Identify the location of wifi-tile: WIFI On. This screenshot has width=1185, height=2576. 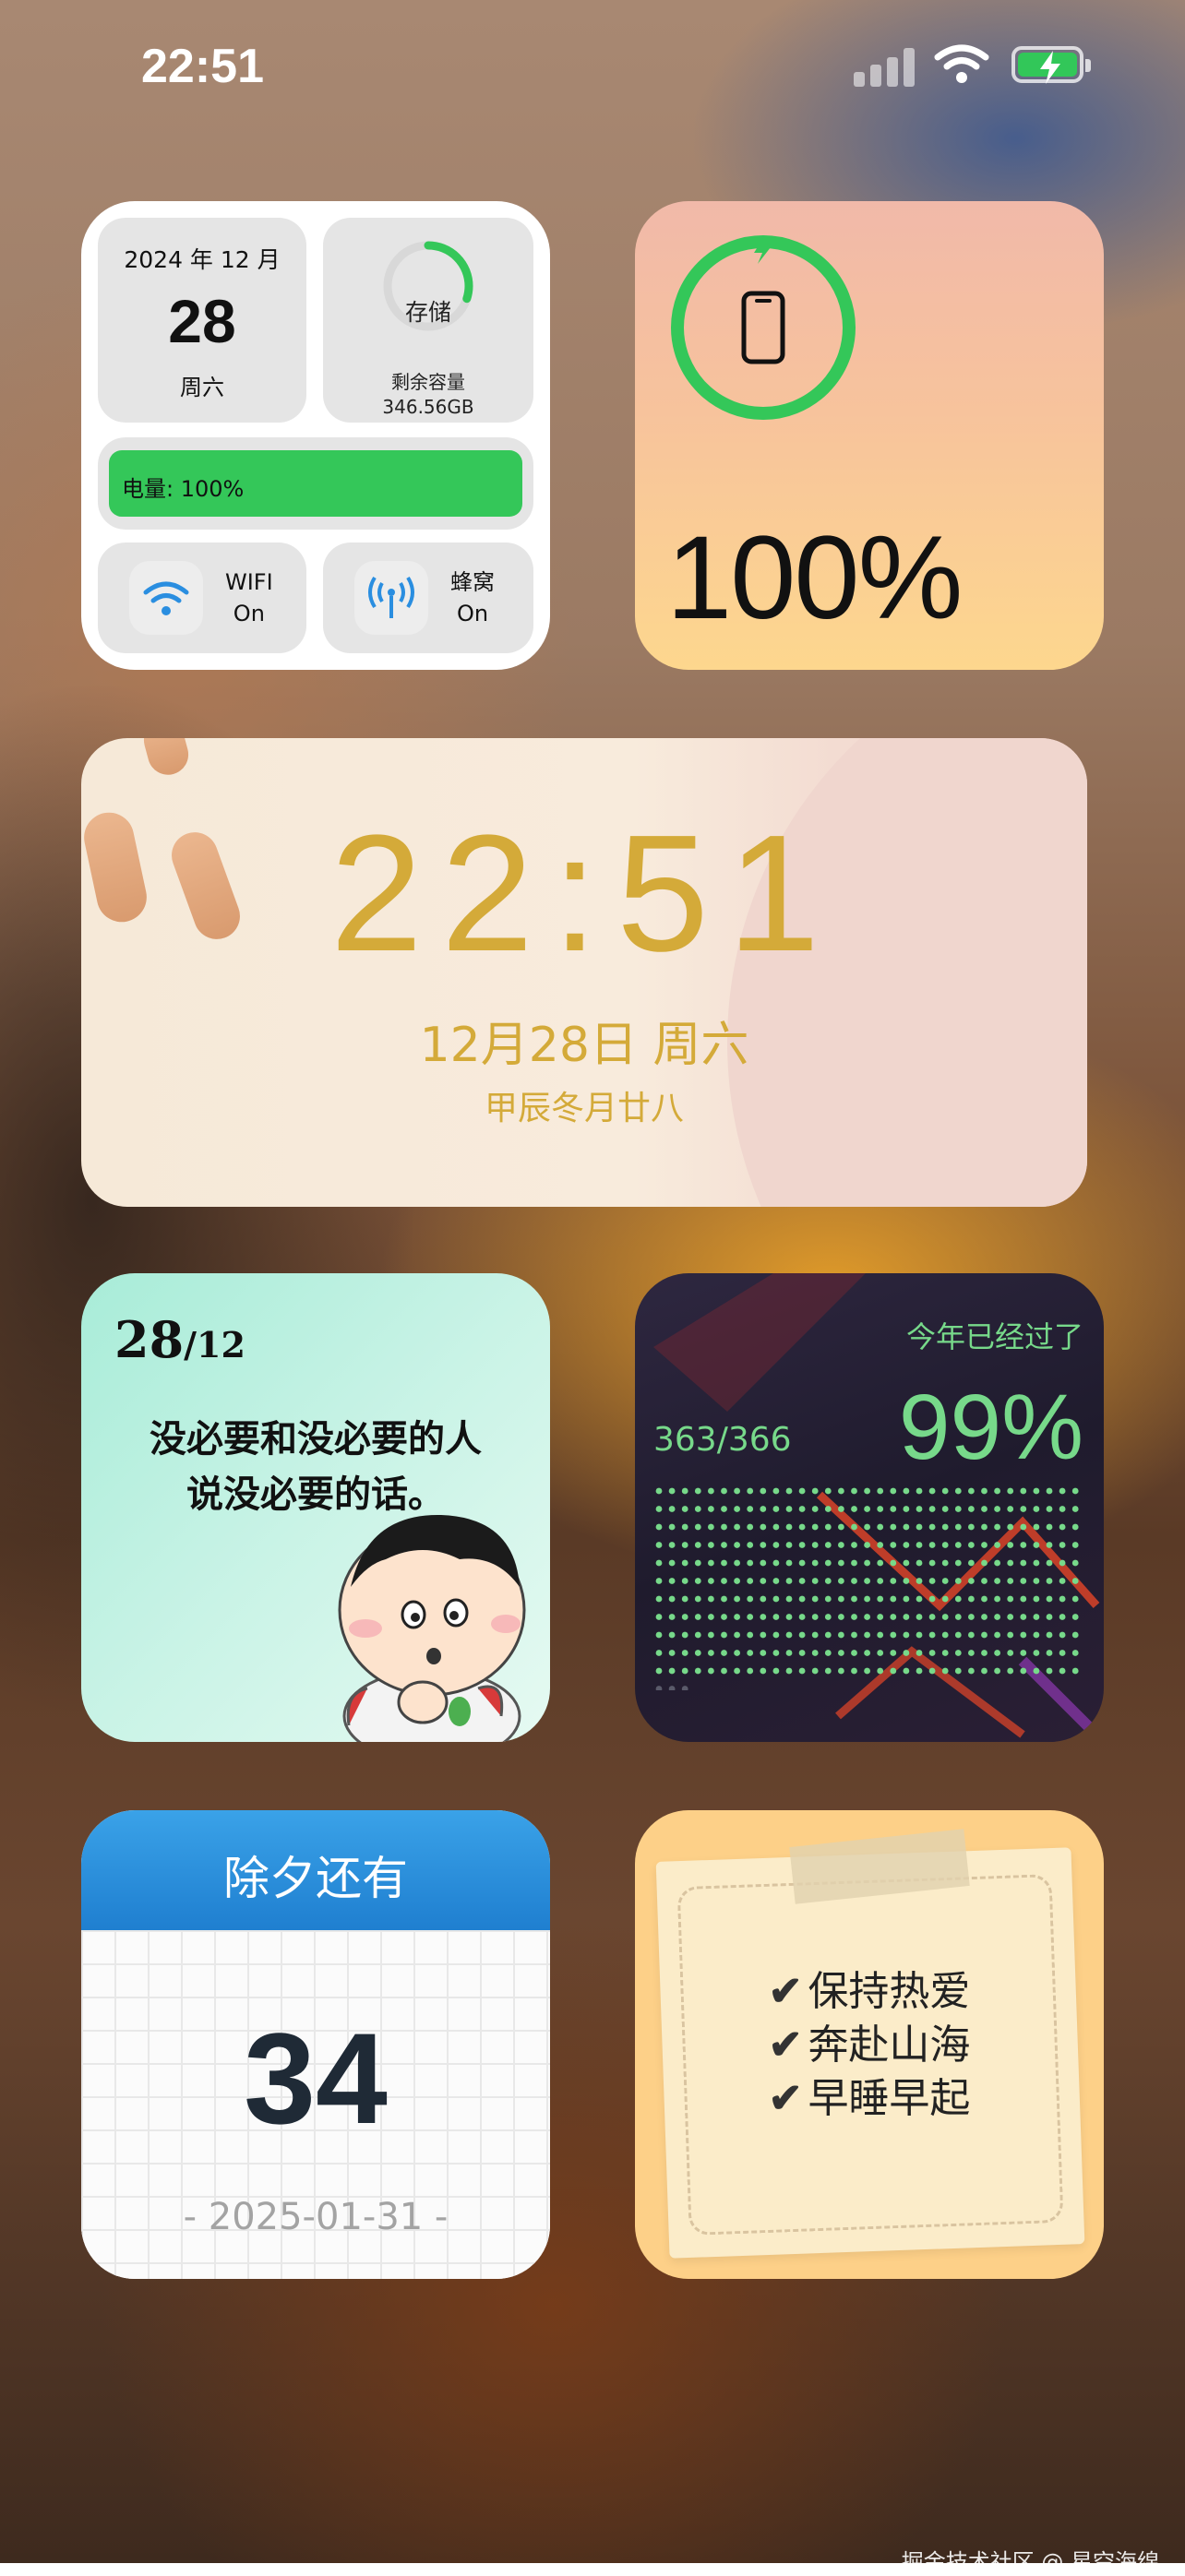
(202, 598).